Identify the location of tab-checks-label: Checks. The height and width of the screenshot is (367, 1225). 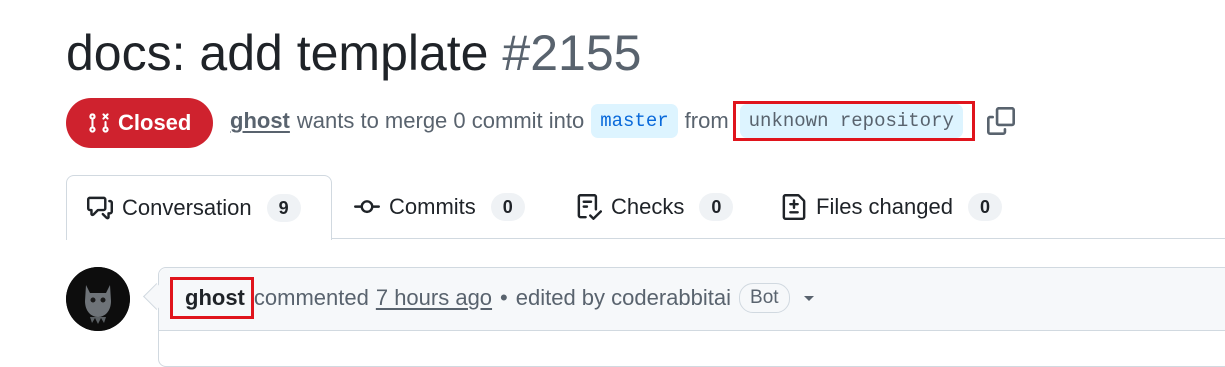
(648, 206).